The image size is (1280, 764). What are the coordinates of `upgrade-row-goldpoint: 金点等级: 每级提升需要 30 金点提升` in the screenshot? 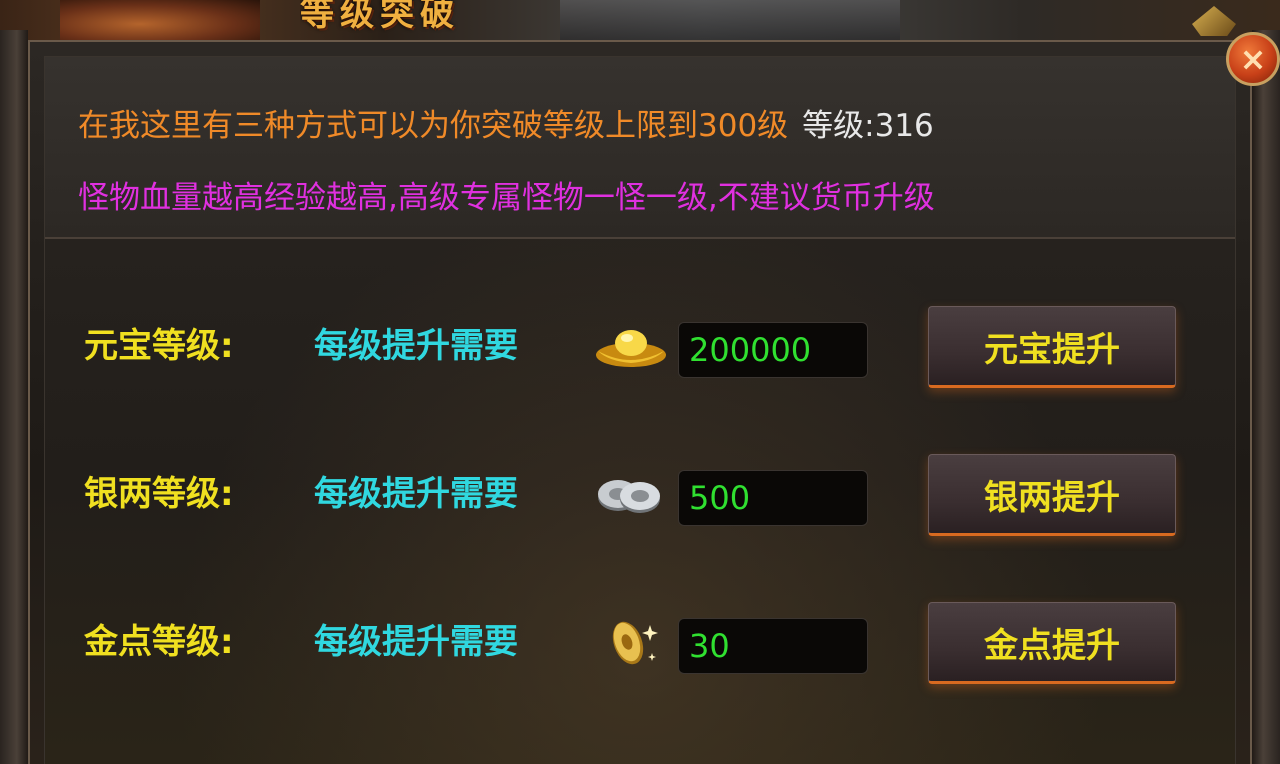 It's located at (640, 643).